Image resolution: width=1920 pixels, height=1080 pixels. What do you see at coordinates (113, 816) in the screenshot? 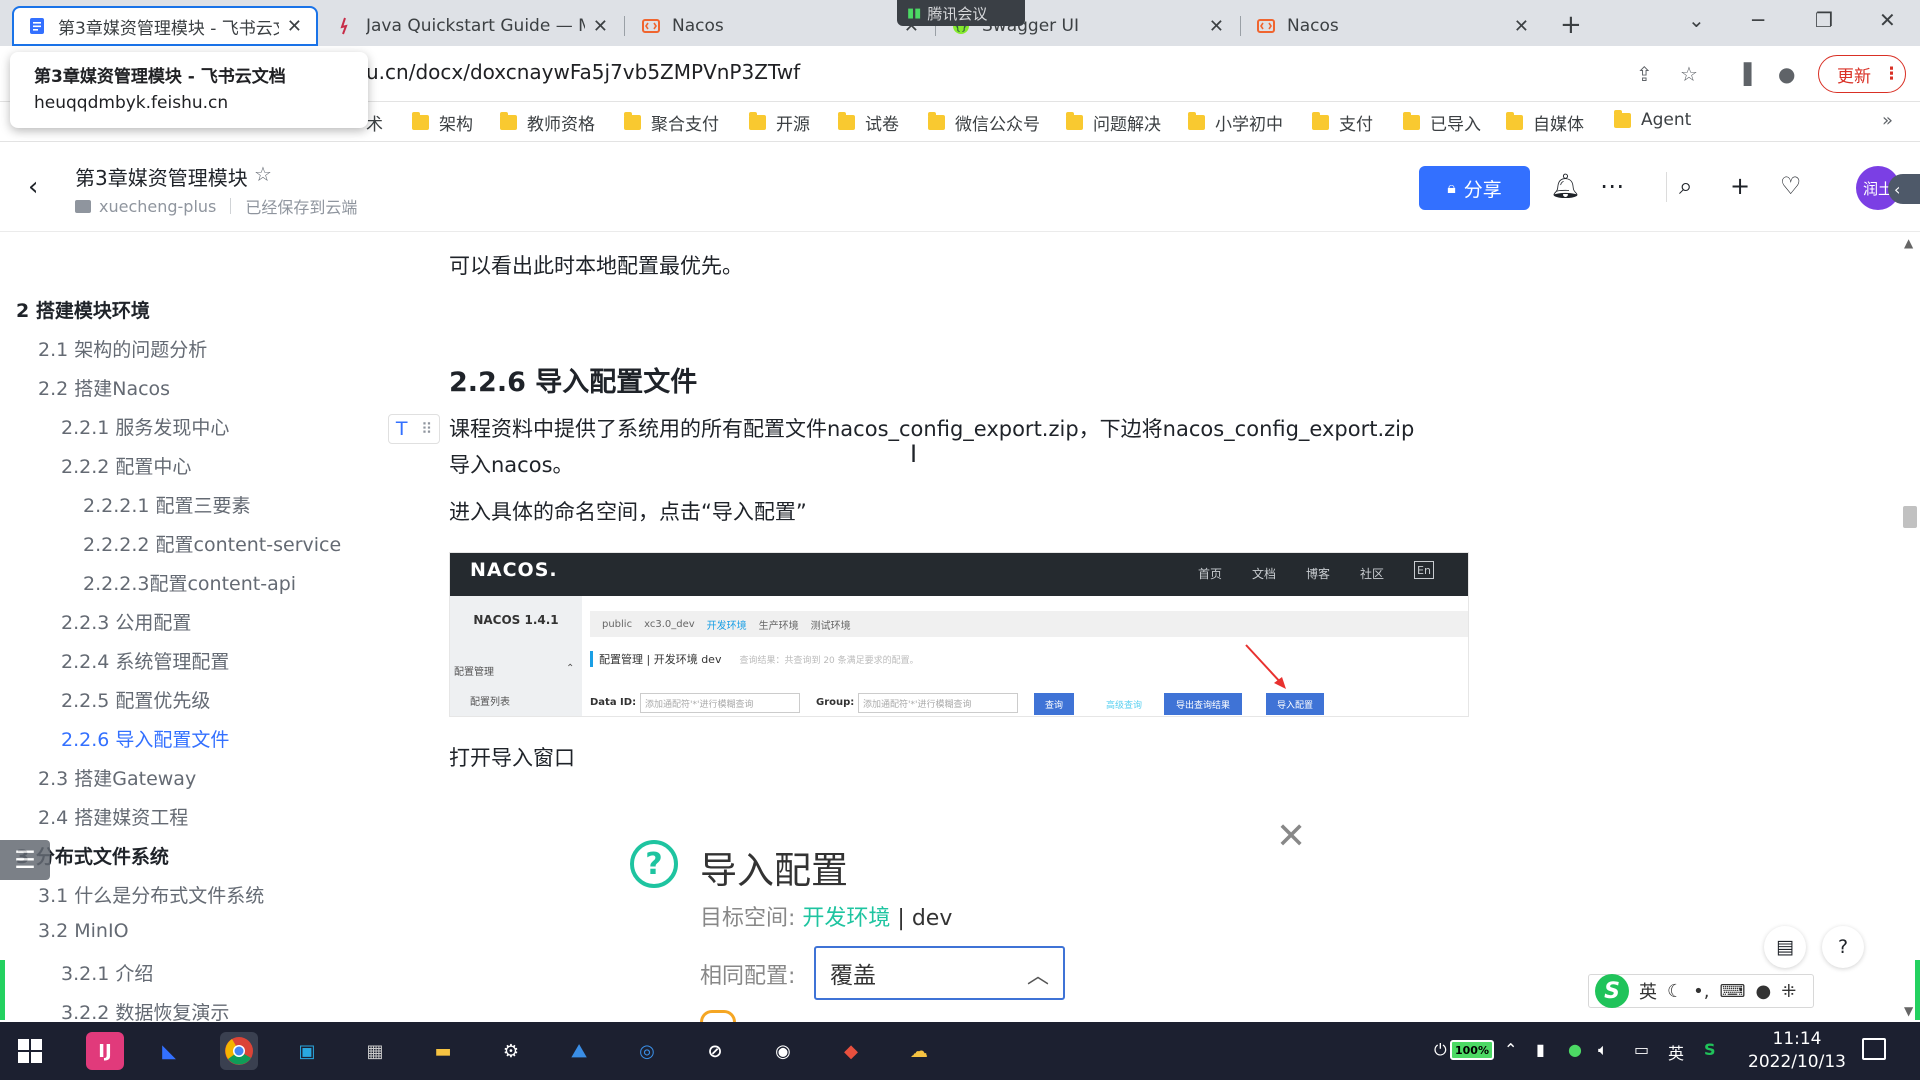
I see `outline-item: 2.4 搭建媒资工程` at bounding box center [113, 816].